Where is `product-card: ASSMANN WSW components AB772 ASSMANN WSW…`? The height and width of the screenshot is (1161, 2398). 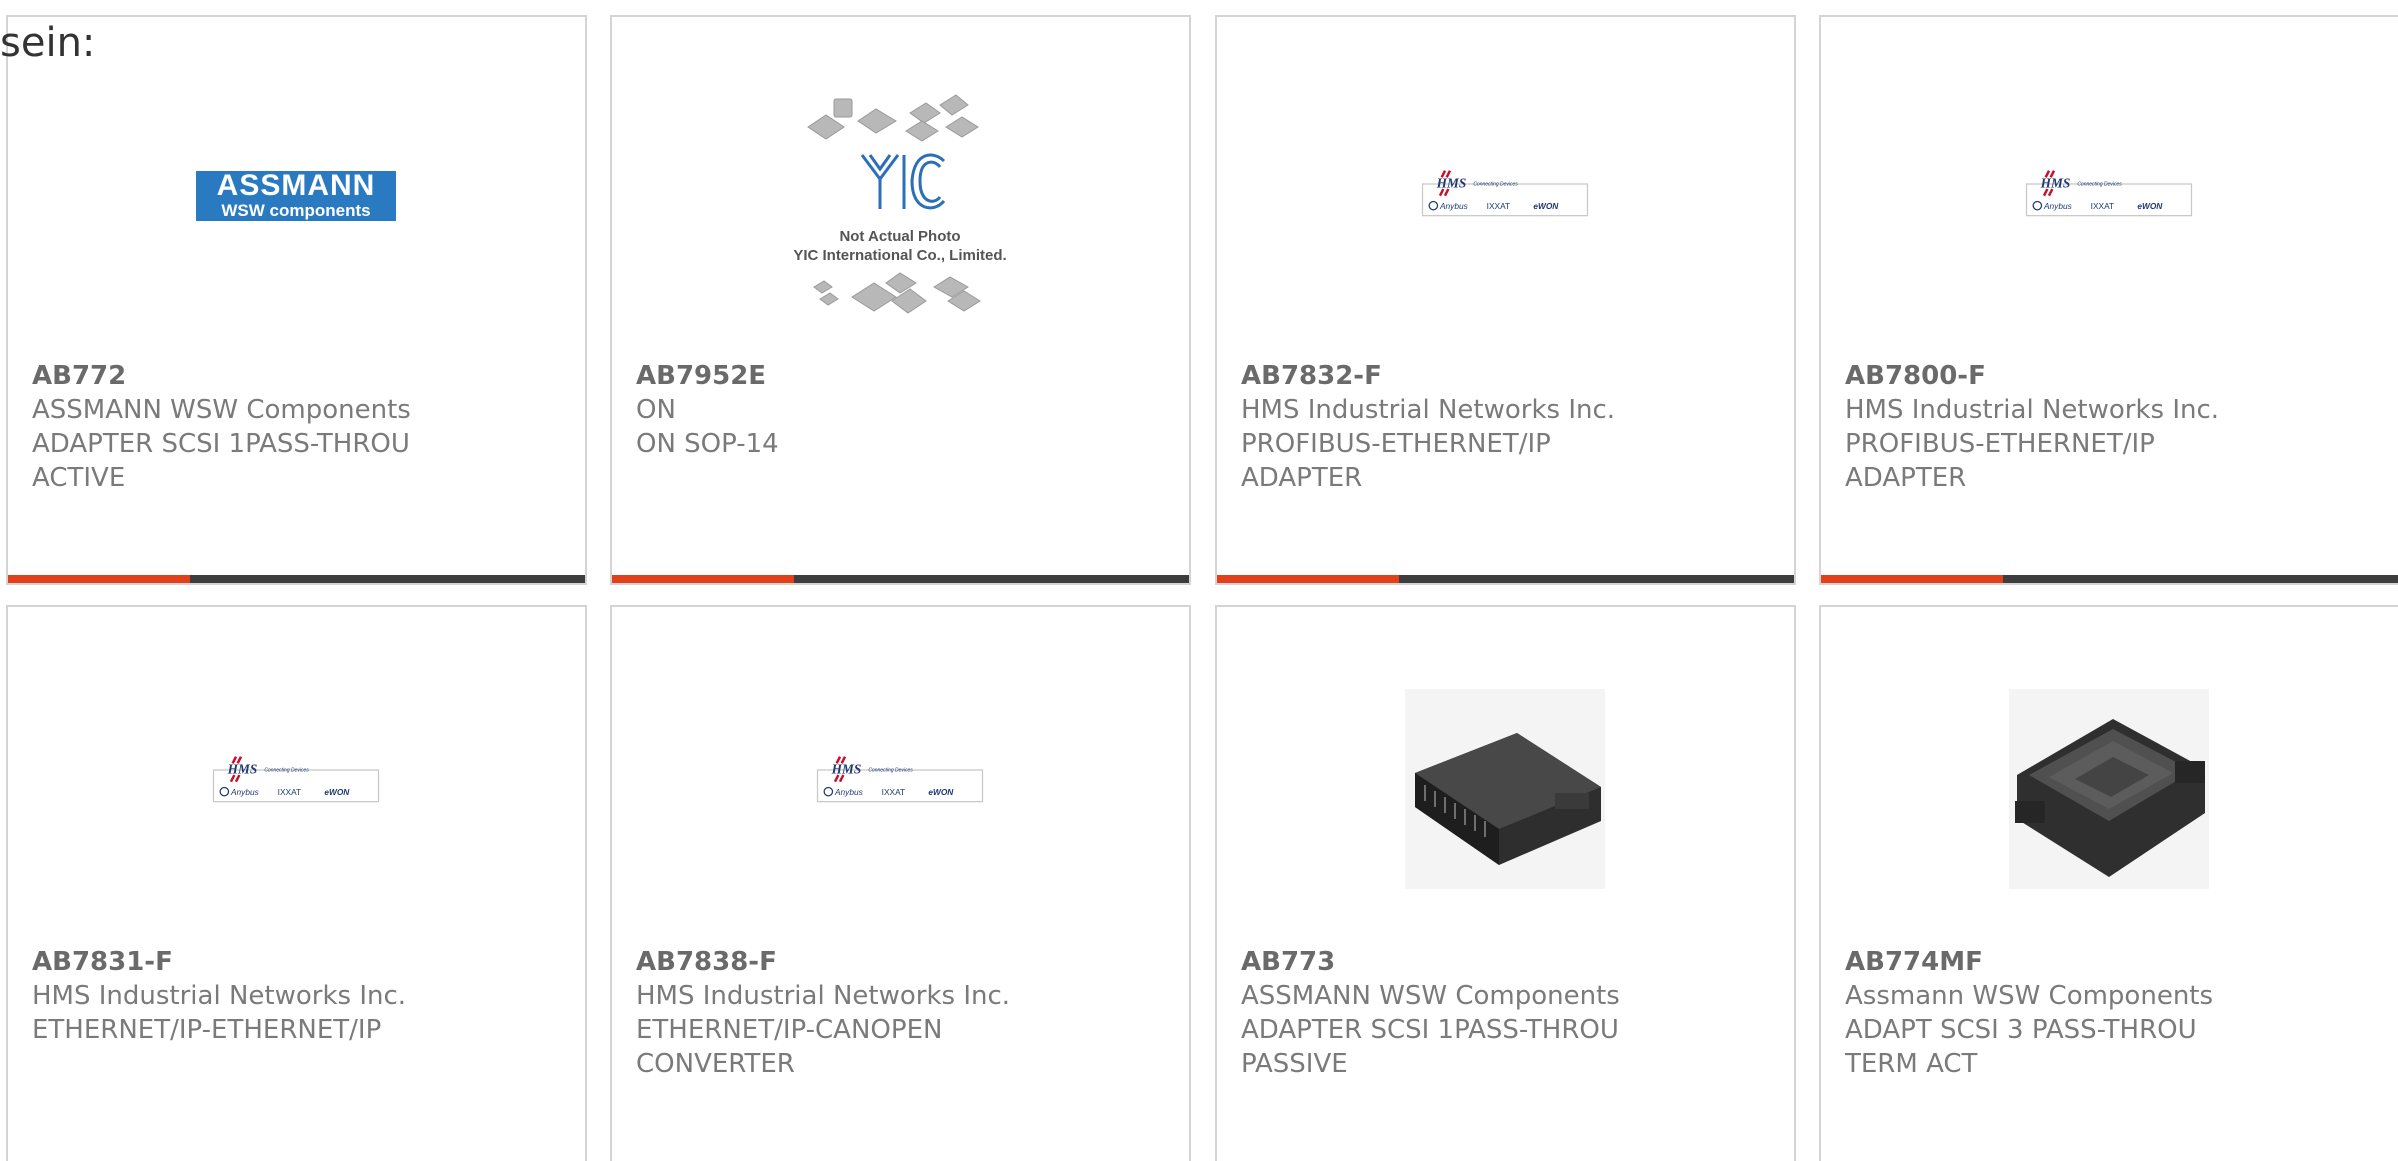
product-card: ASSMANN WSW components AB772 ASSMANN WSW… is located at coordinates (296, 300).